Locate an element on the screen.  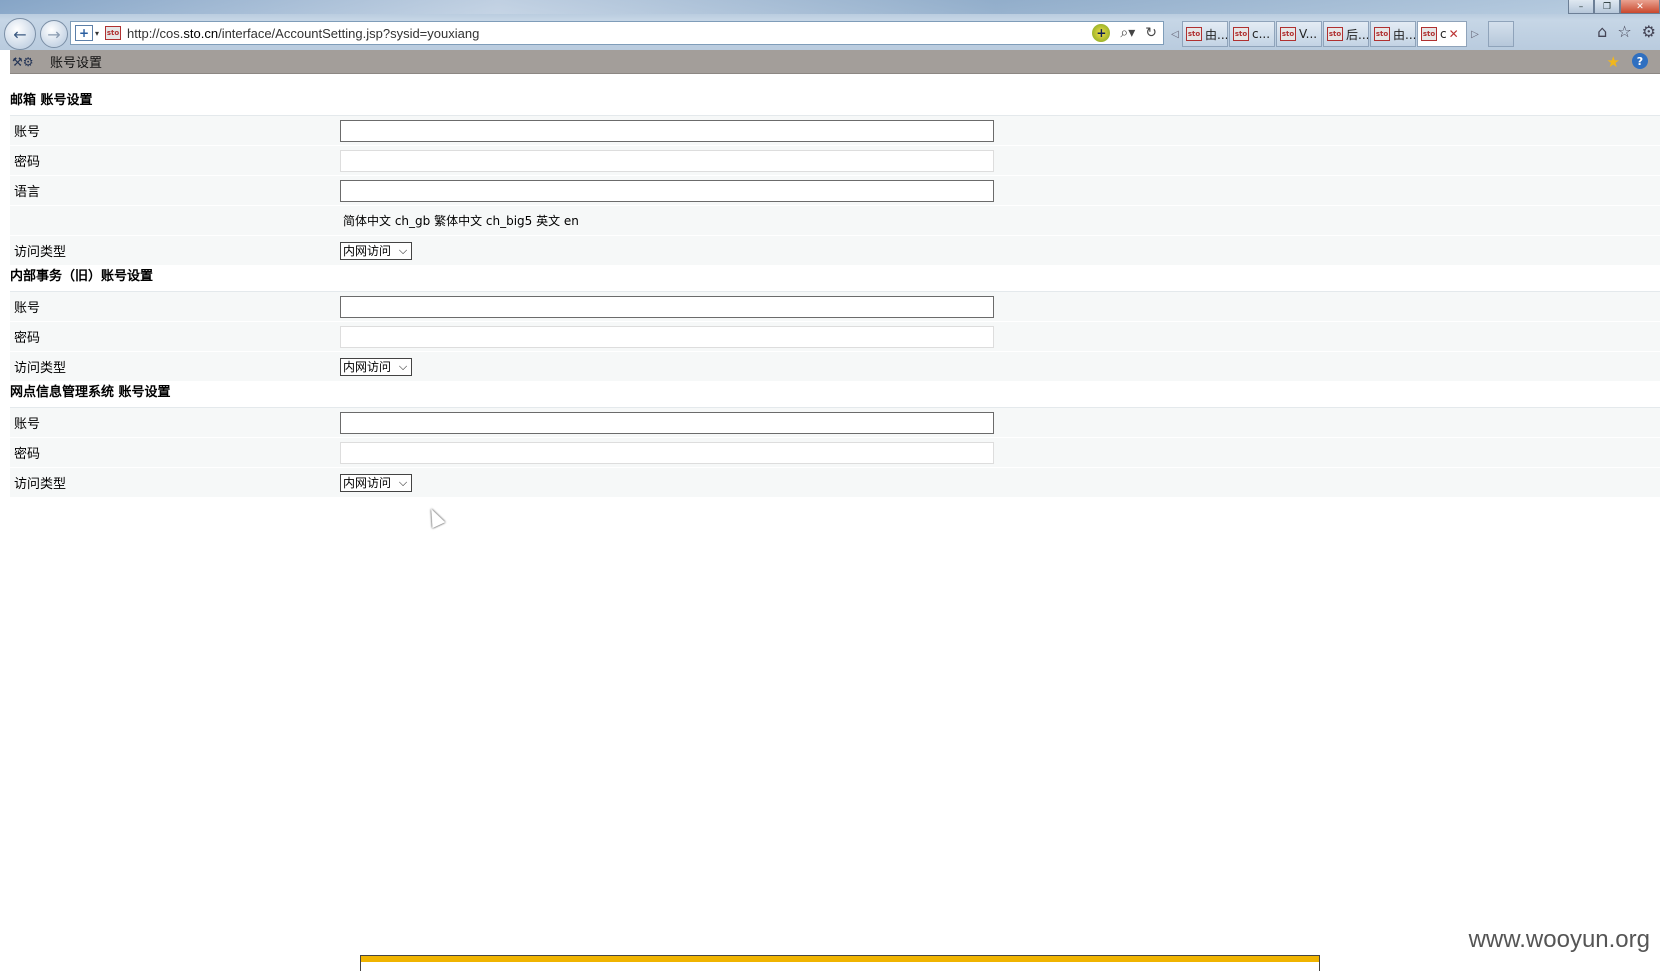
close-tab-icon: ✕ is located at coordinates (1454, 34).